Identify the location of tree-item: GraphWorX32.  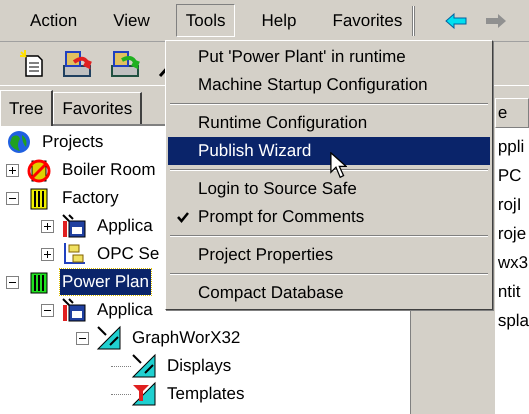
(186, 338).